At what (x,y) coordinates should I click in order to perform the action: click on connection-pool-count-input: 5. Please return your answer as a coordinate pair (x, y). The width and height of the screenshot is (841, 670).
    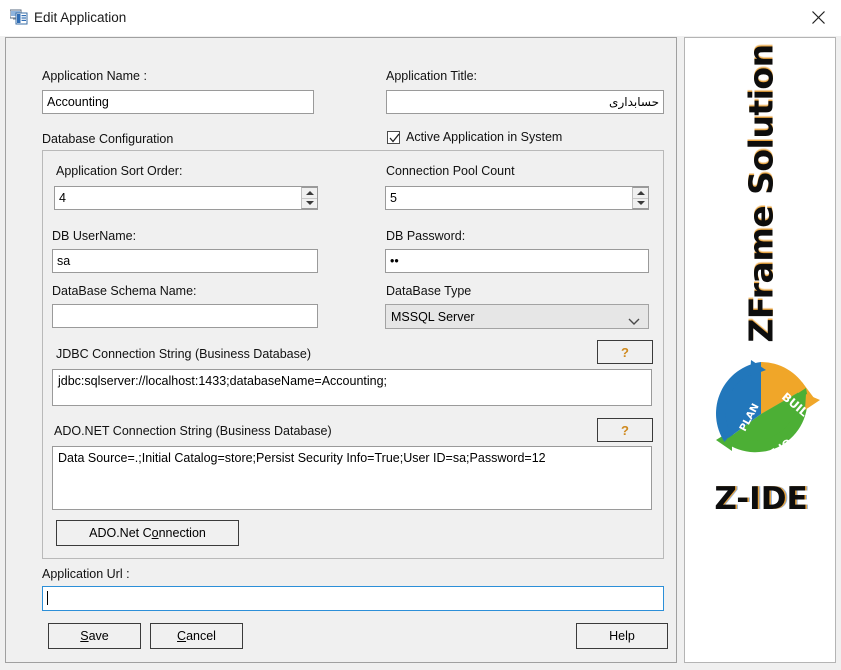
    Looking at the image, I should click on (517, 198).